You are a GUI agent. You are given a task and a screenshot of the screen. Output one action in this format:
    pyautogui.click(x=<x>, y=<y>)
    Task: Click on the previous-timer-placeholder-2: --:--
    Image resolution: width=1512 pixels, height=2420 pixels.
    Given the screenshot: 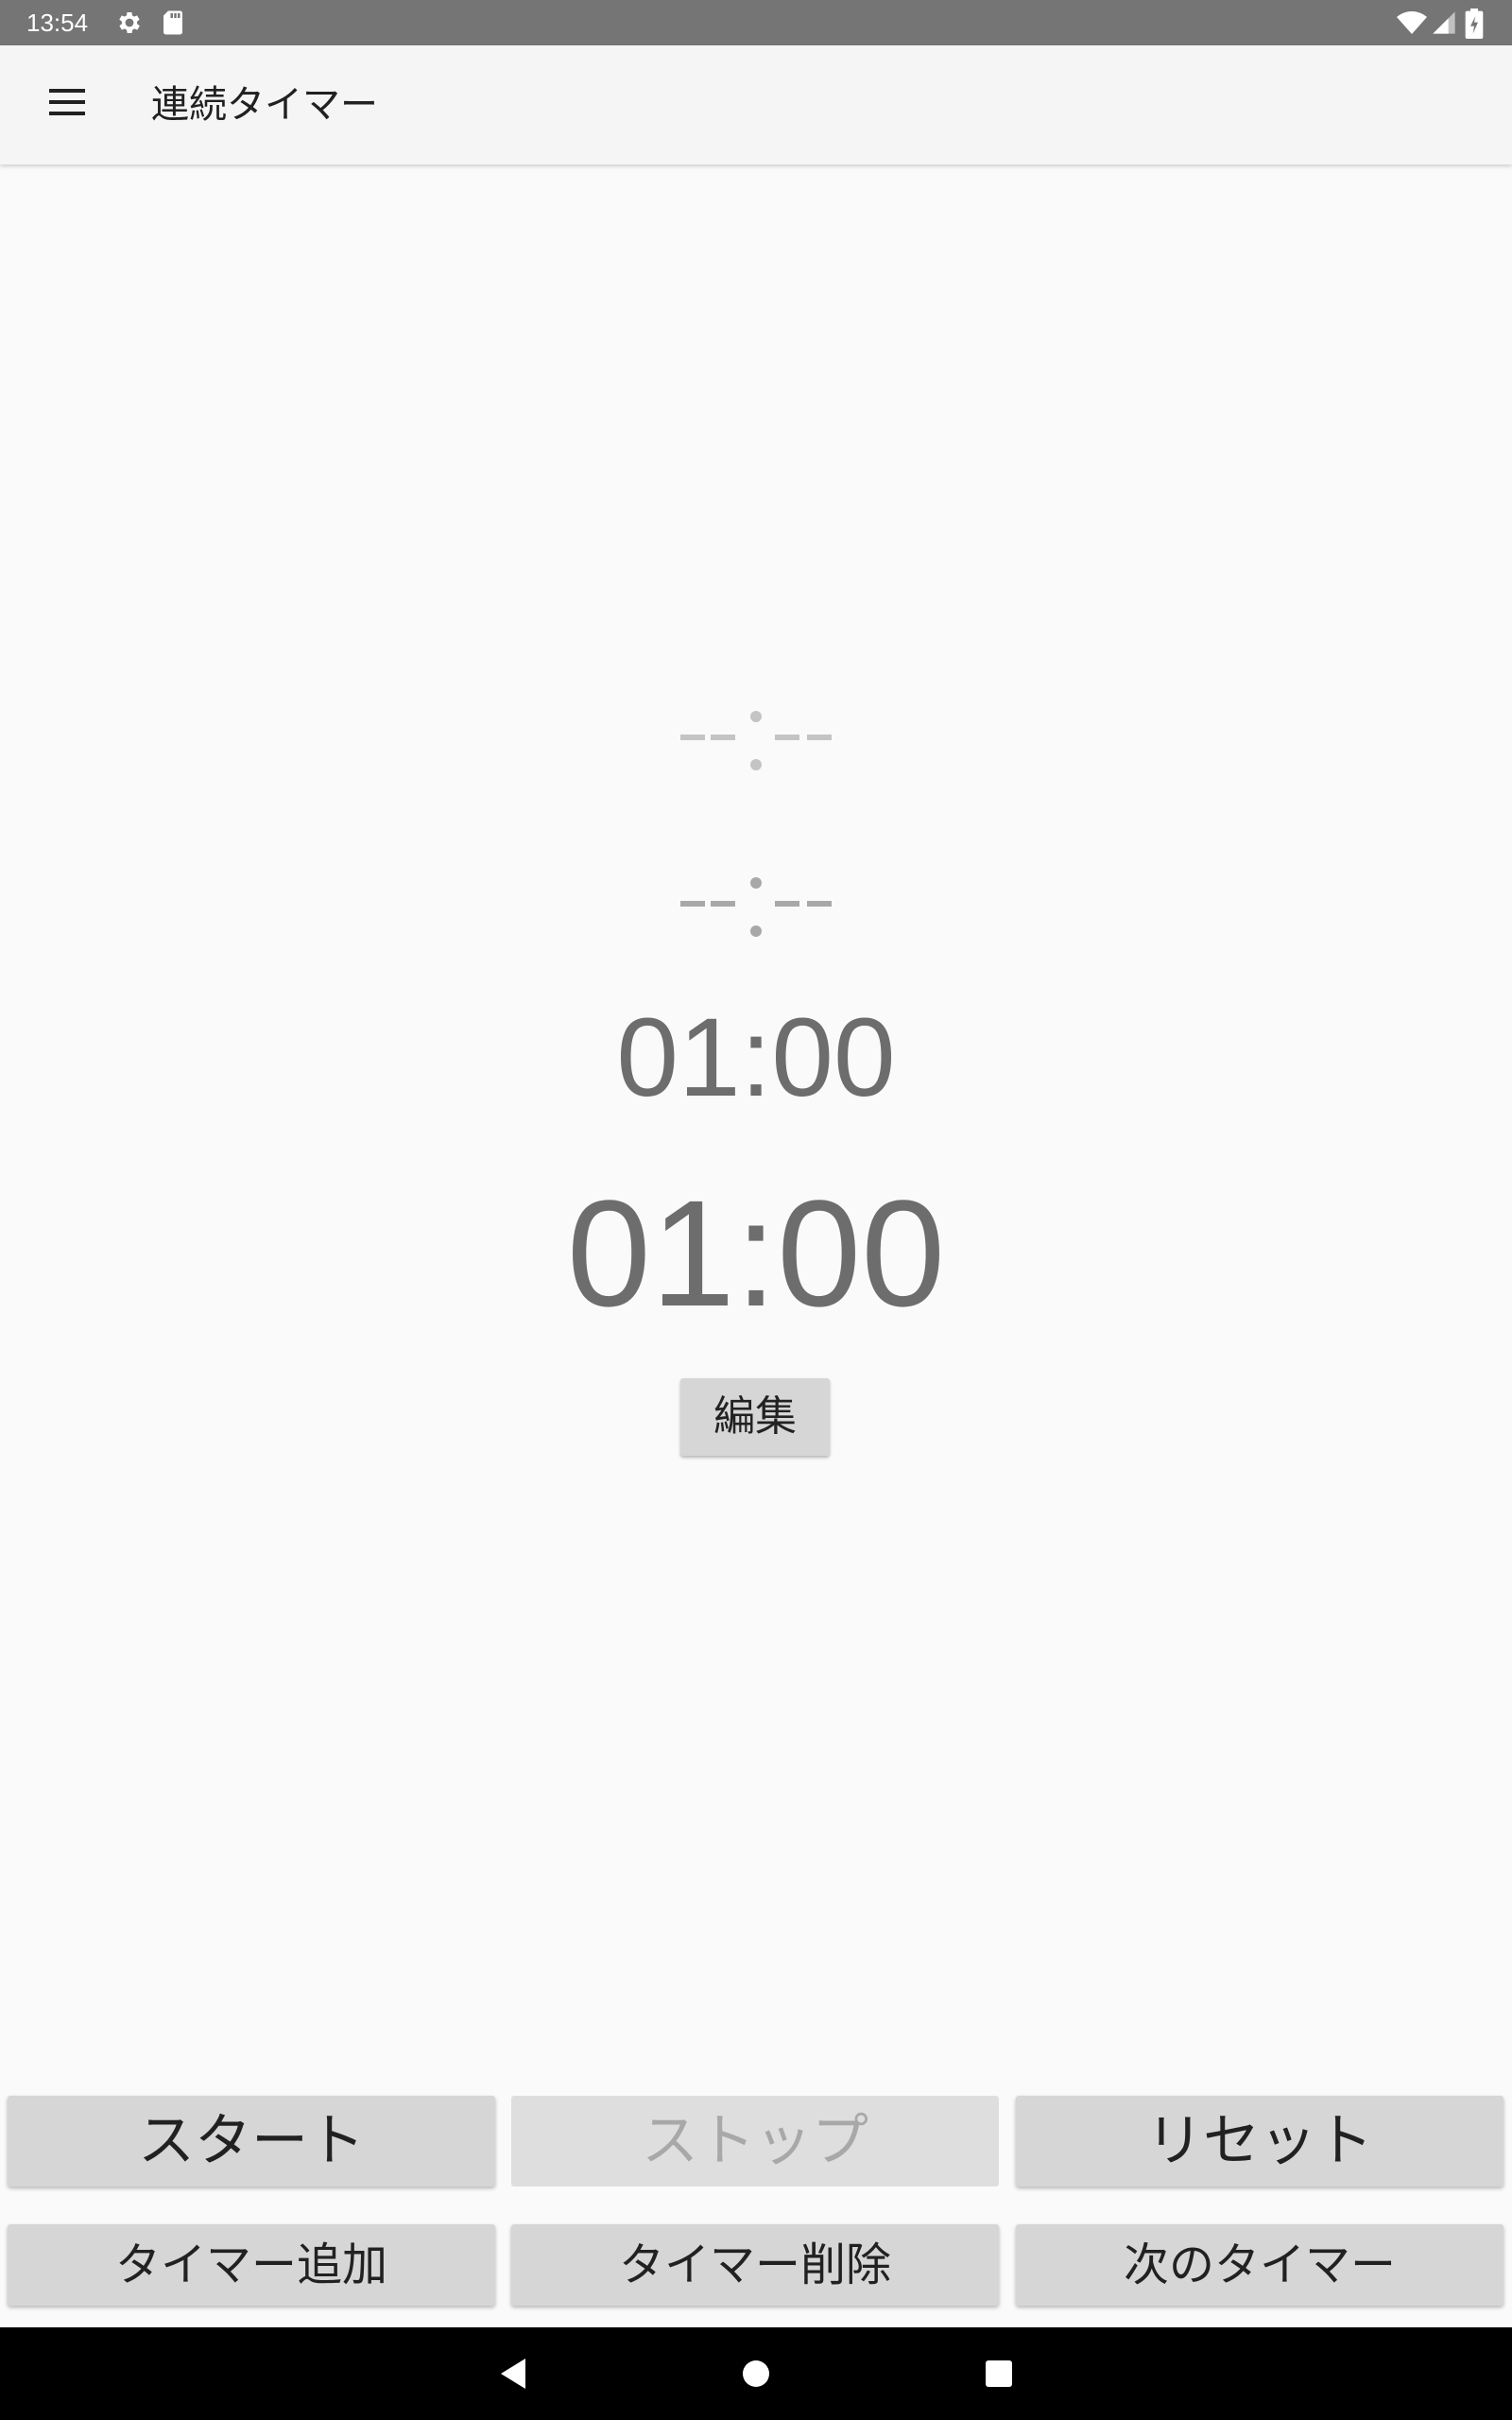 What is the action you would take?
    pyautogui.click(x=756, y=909)
    